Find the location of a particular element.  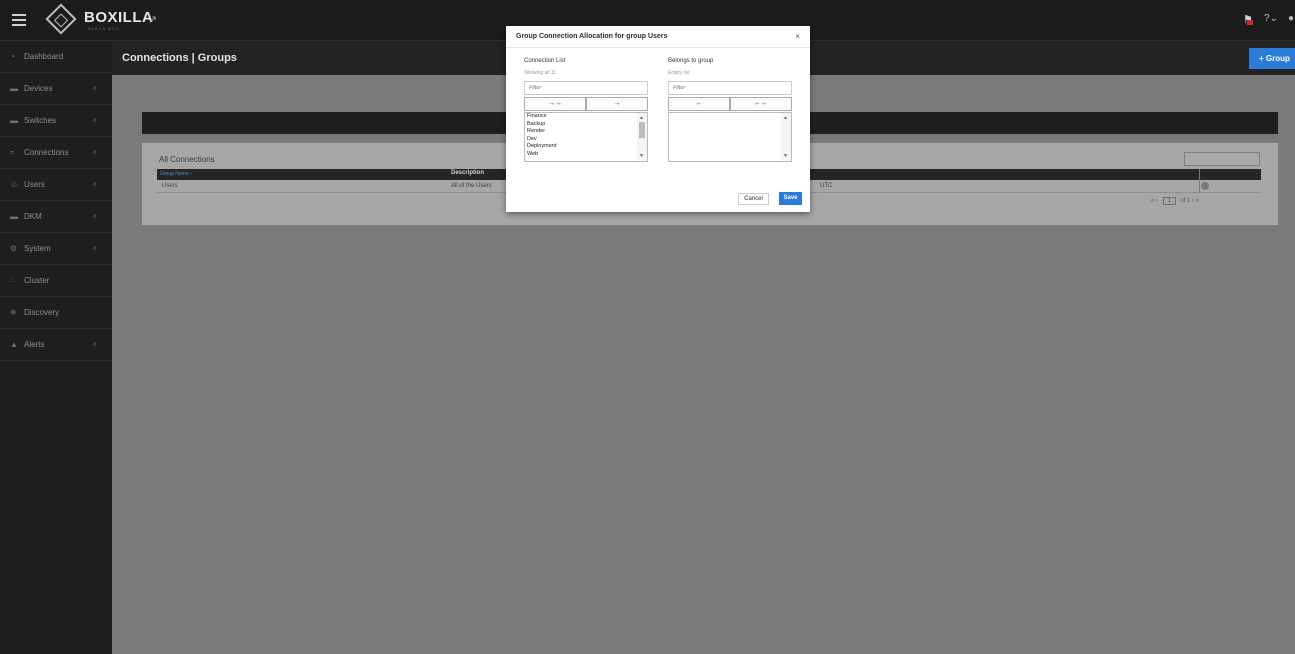

pager-first-button: « is located at coordinates (1152, 201).